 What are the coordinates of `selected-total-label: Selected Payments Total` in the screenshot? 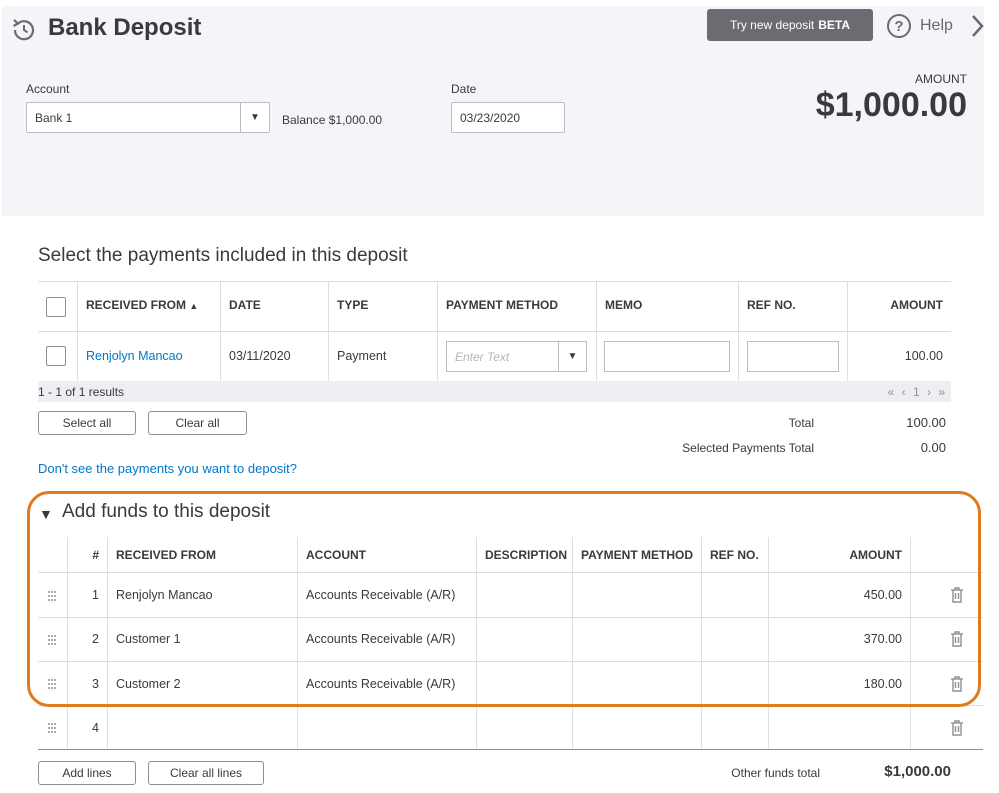 It's located at (748, 448).